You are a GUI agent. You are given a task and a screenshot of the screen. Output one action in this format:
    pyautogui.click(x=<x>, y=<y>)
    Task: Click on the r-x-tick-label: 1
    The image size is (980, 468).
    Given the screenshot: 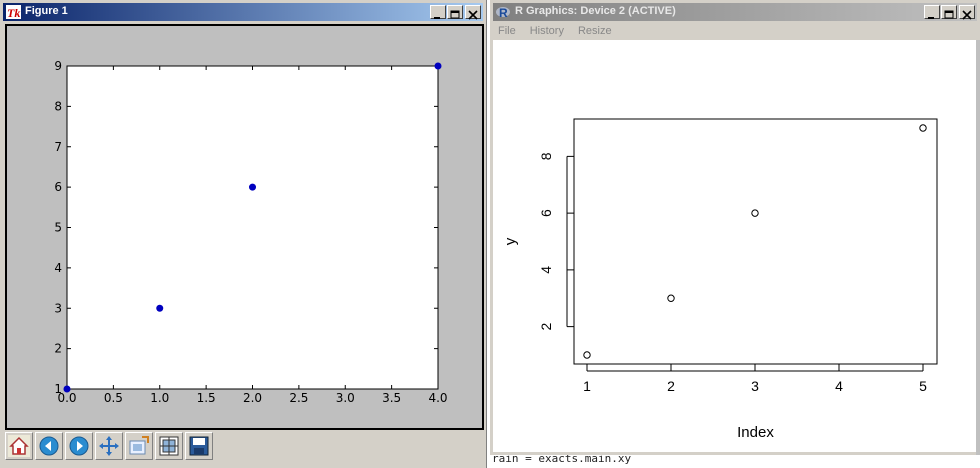 What is the action you would take?
    pyautogui.click(x=587, y=386)
    